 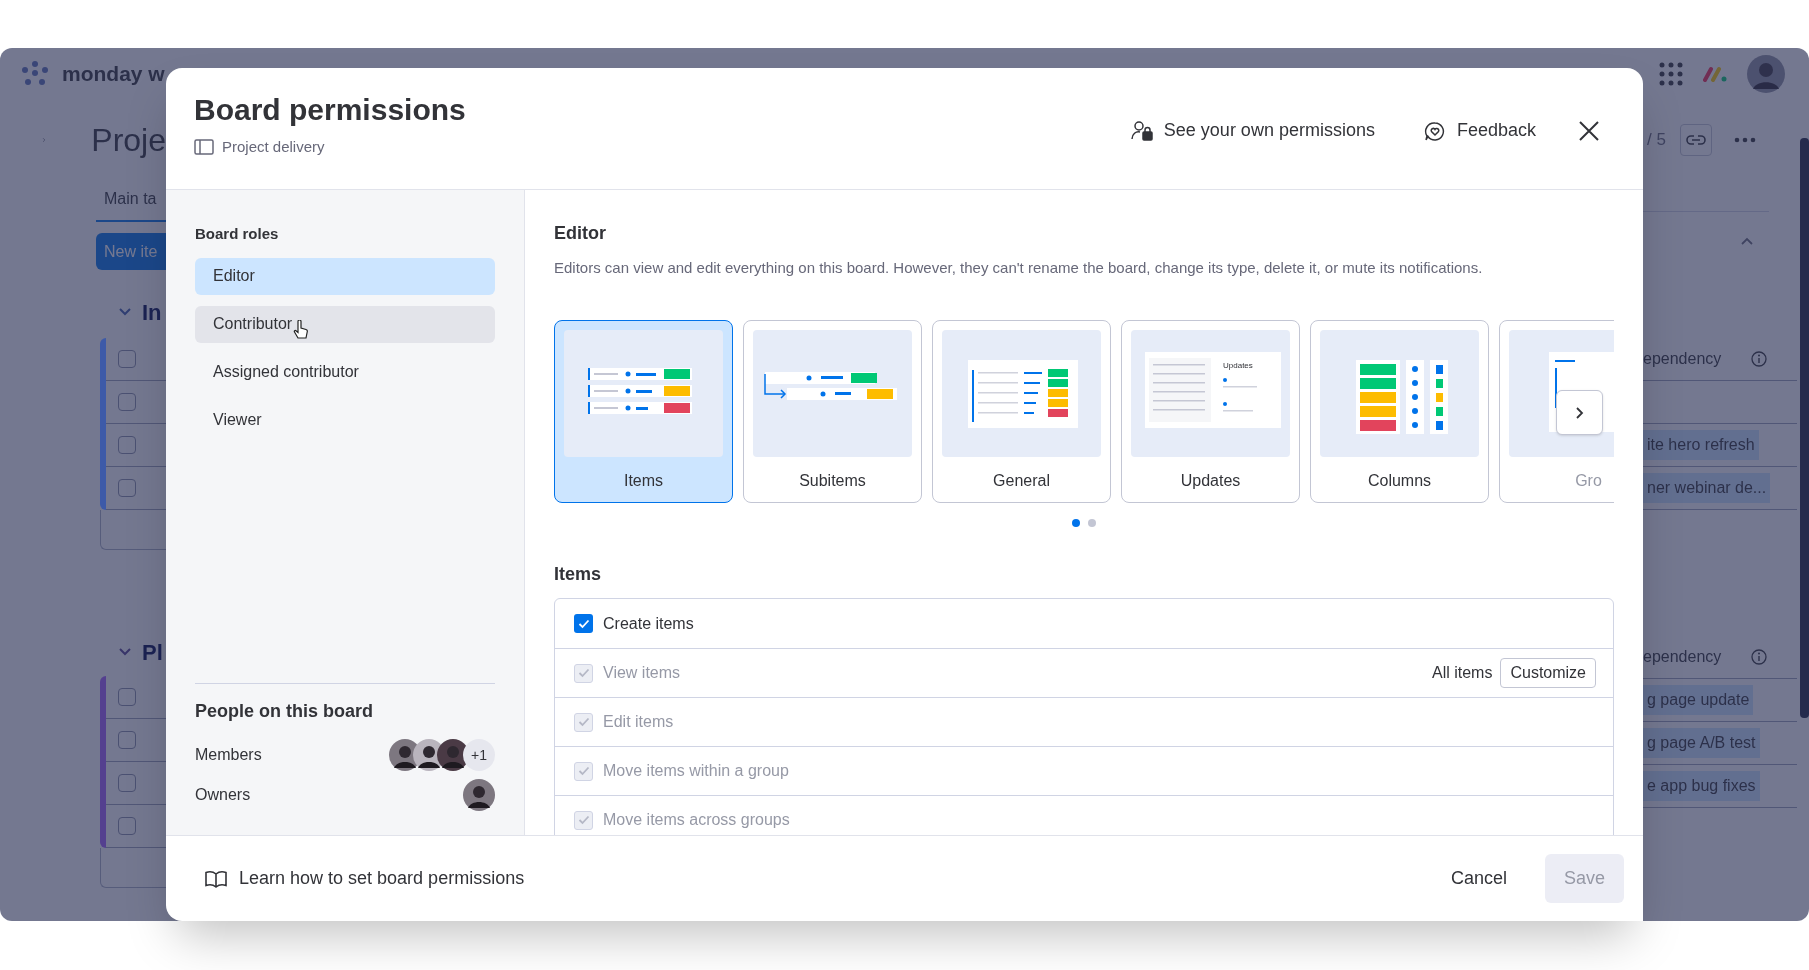 I want to click on group-title: Pl, so click(x=152, y=652).